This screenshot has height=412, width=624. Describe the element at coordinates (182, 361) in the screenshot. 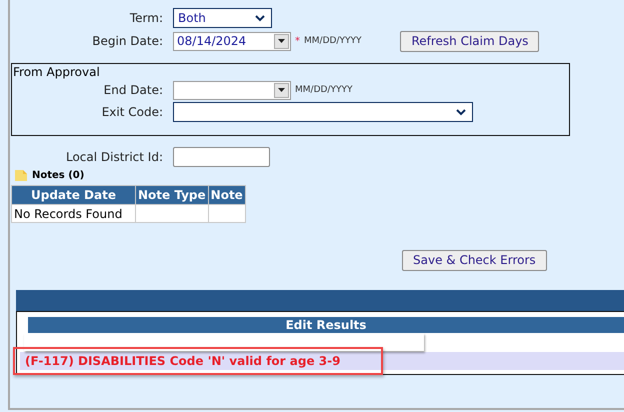

I see `error-message: (F-117) DISABILITIES Code 'N' valid for age 3-9` at that location.